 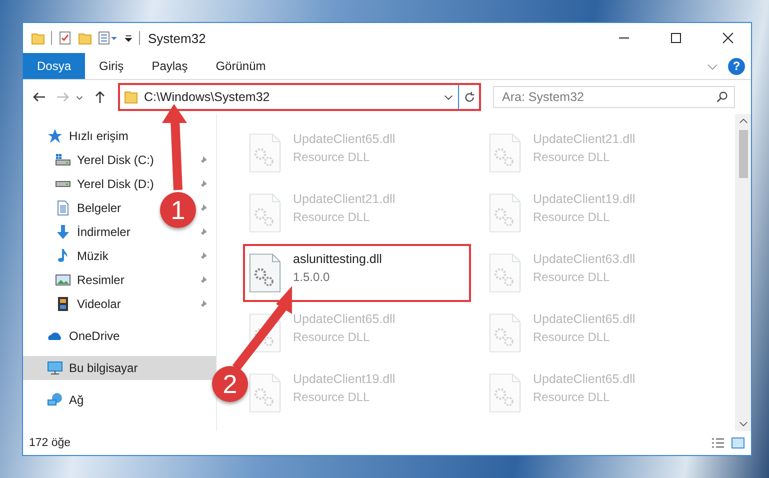 I want to click on sidebar-item: Yerel Disk (D:), so click(x=104, y=184).